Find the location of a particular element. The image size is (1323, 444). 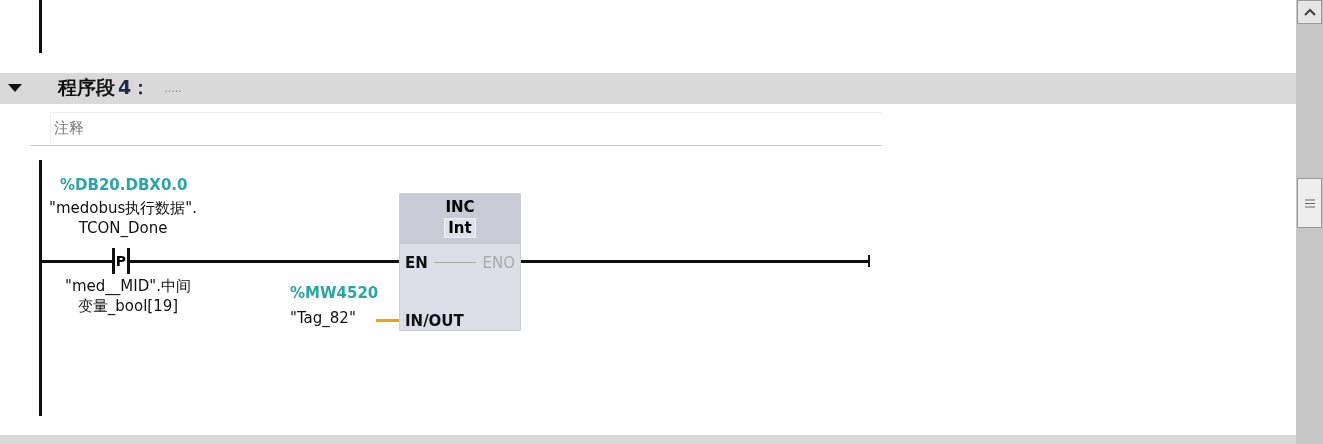

pin-label: EN is located at coordinates (416, 262).